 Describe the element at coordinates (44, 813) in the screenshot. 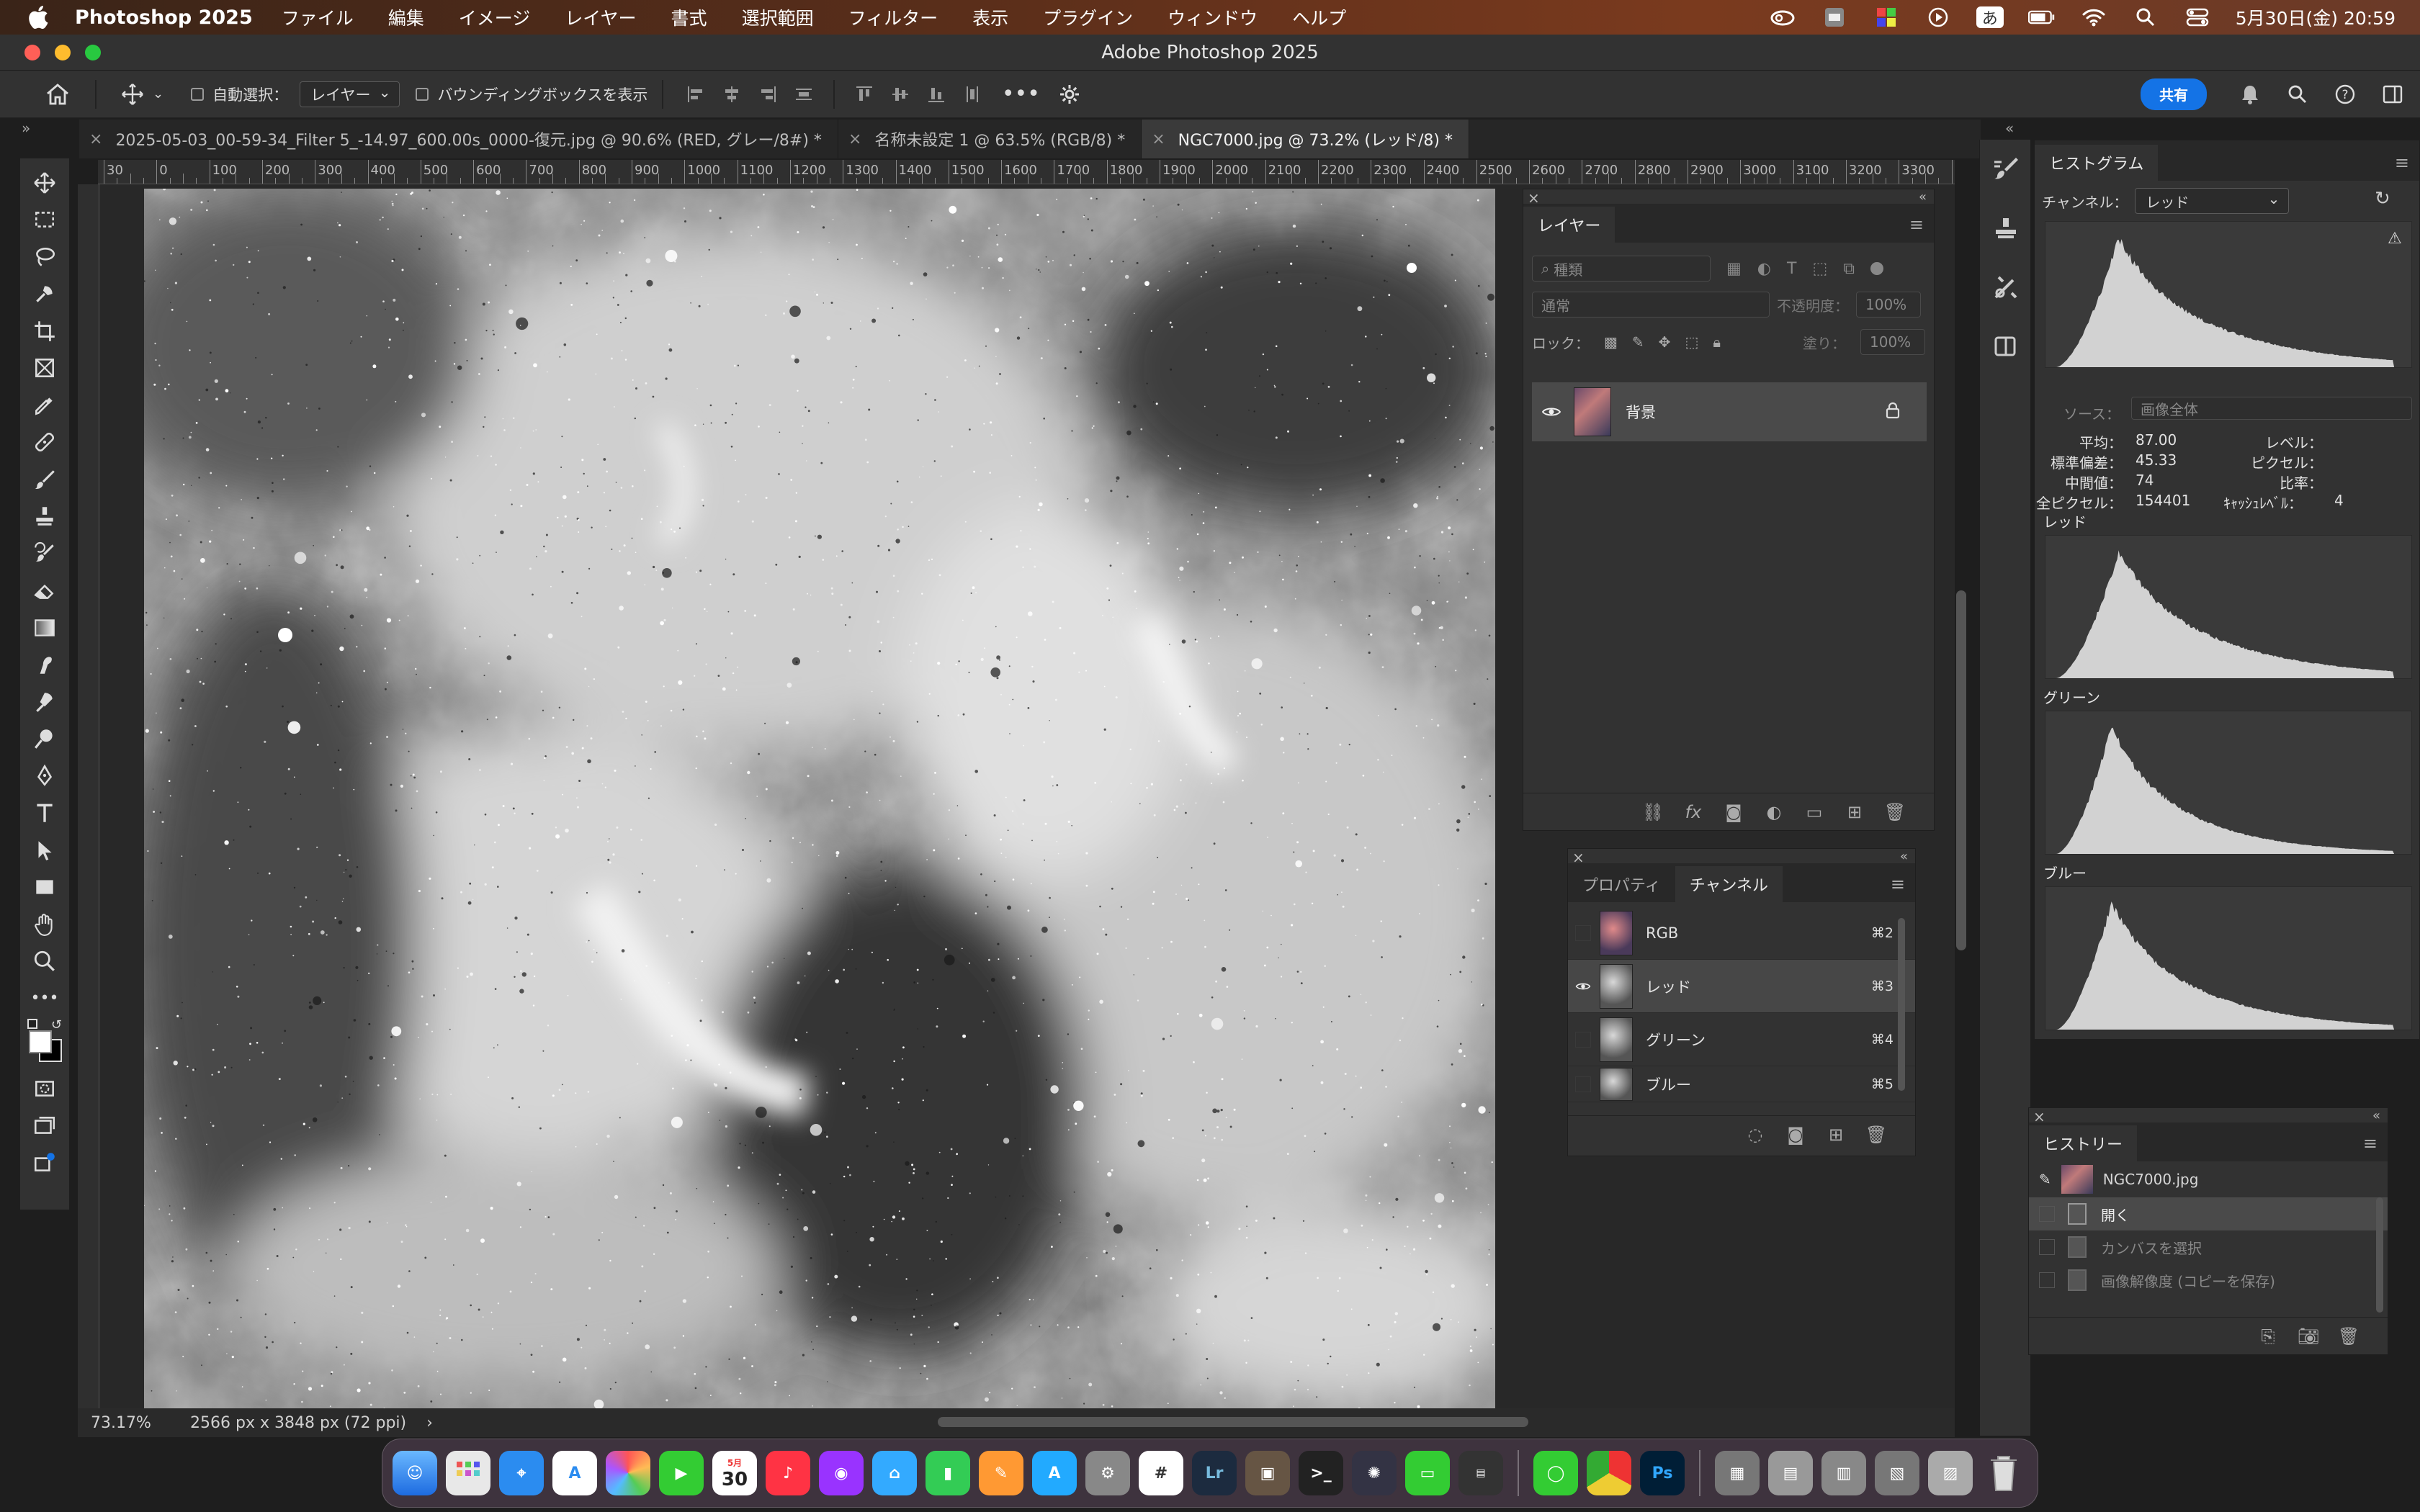

I see `type-tool` at that location.